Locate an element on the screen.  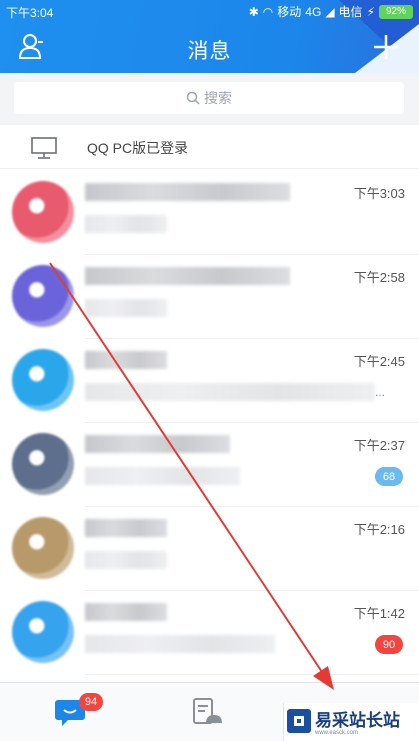
feed-icon is located at coordinates (209, 712).